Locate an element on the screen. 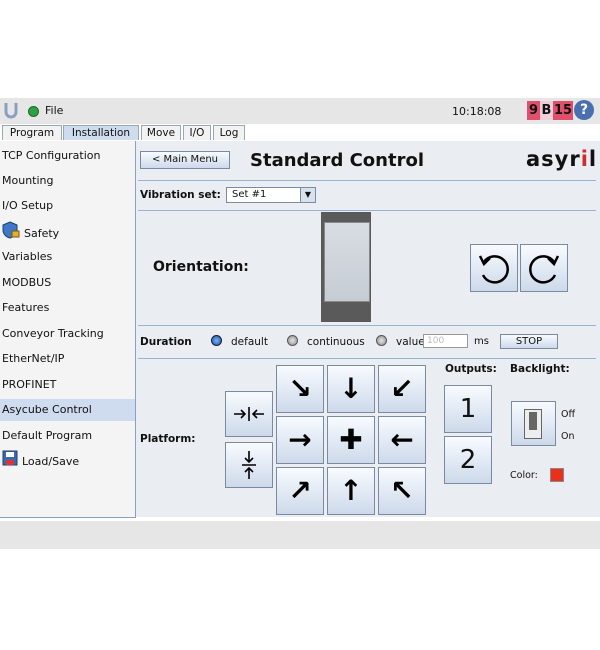  chevron-down-icon: ▼ is located at coordinates (307, 195).